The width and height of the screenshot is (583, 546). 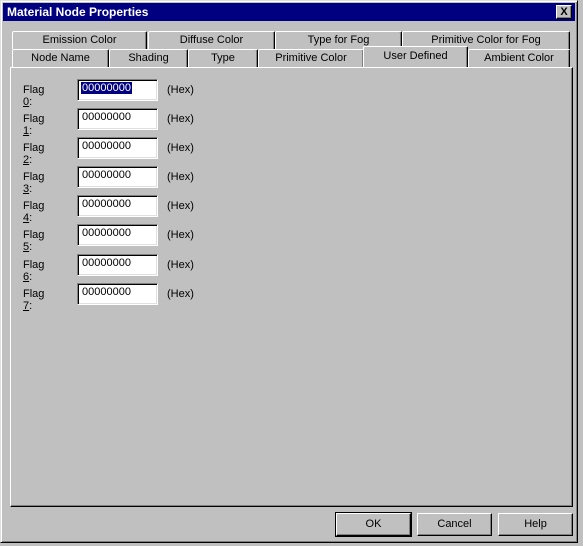 I want to click on flag-5-input: 00000000, so click(x=117, y=235).